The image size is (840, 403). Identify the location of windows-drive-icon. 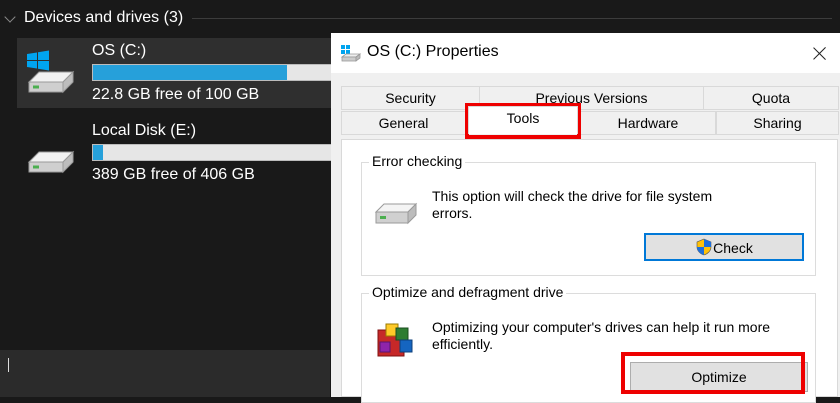
(51, 72).